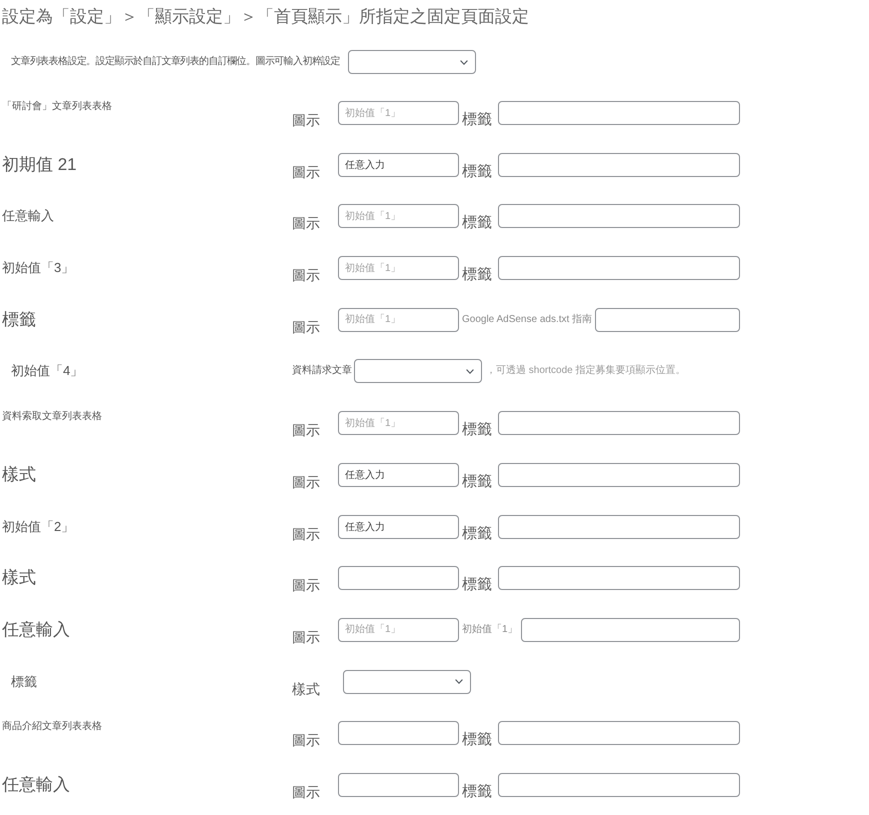  Describe the element at coordinates (57, 107) in the screenshot. I see `section-heading: 「研討會」文章列表表格` at that location.